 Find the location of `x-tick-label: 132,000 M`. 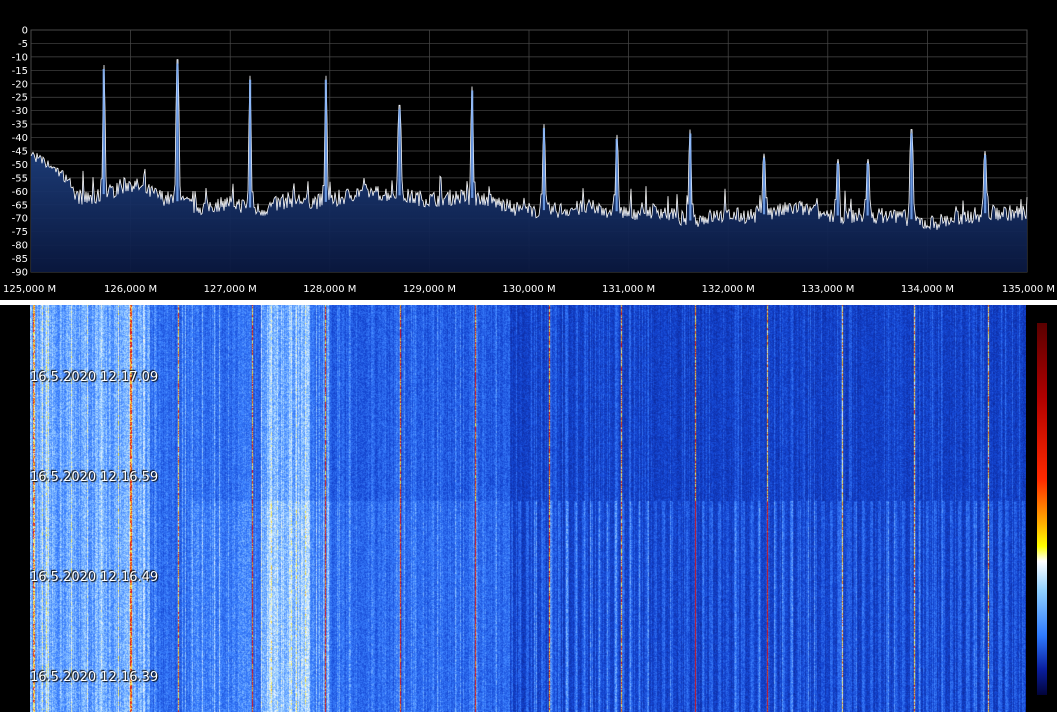

x-tick-label: 132,000 M is located at coordinates (728, 289).